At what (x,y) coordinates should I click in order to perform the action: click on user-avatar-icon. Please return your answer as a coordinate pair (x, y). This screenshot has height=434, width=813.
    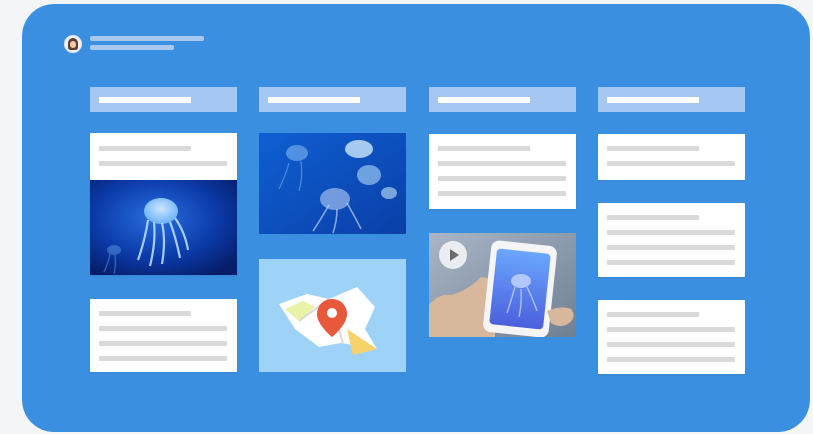
    Looking at the image, I should click on (73, 44).